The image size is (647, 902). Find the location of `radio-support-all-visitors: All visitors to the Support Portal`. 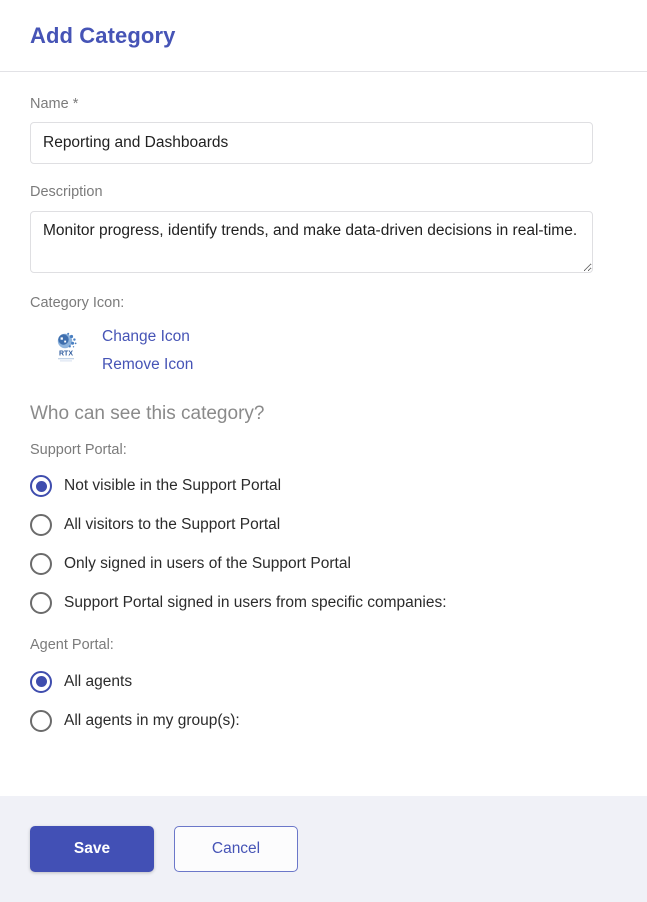

radio-support-all-visitors: All visitors to the Support Portal is located at coordinates (323, 525).